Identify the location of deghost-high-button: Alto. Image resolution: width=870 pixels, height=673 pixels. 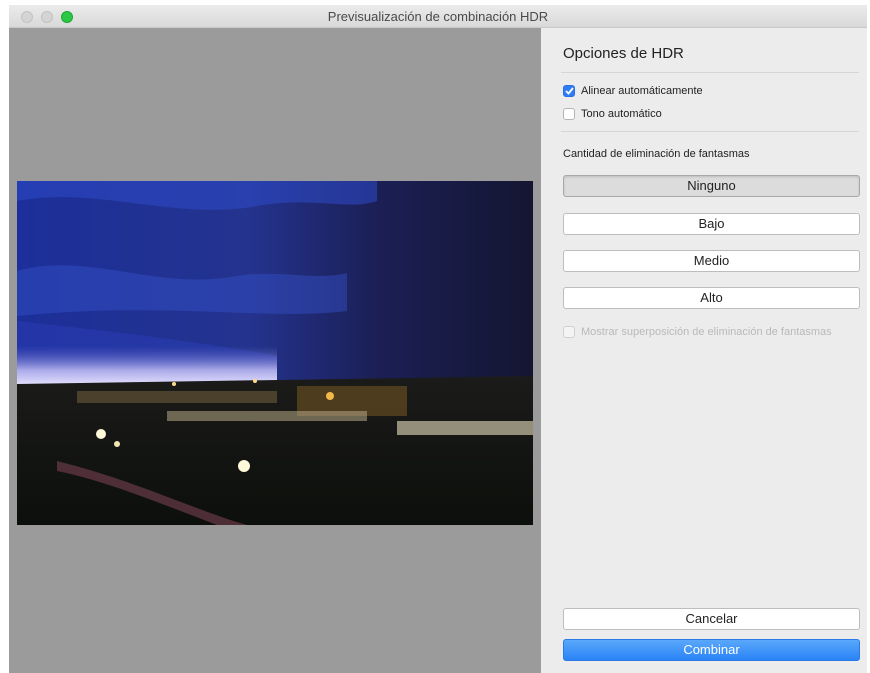
(711, 298).